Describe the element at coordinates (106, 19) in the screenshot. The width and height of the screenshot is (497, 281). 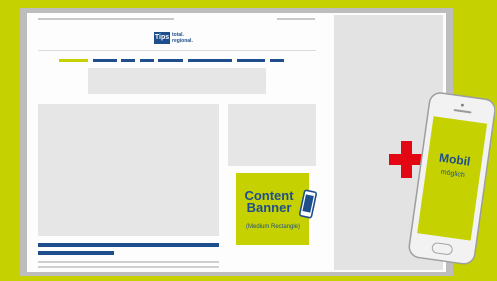
I see `header-line-left` at that location.